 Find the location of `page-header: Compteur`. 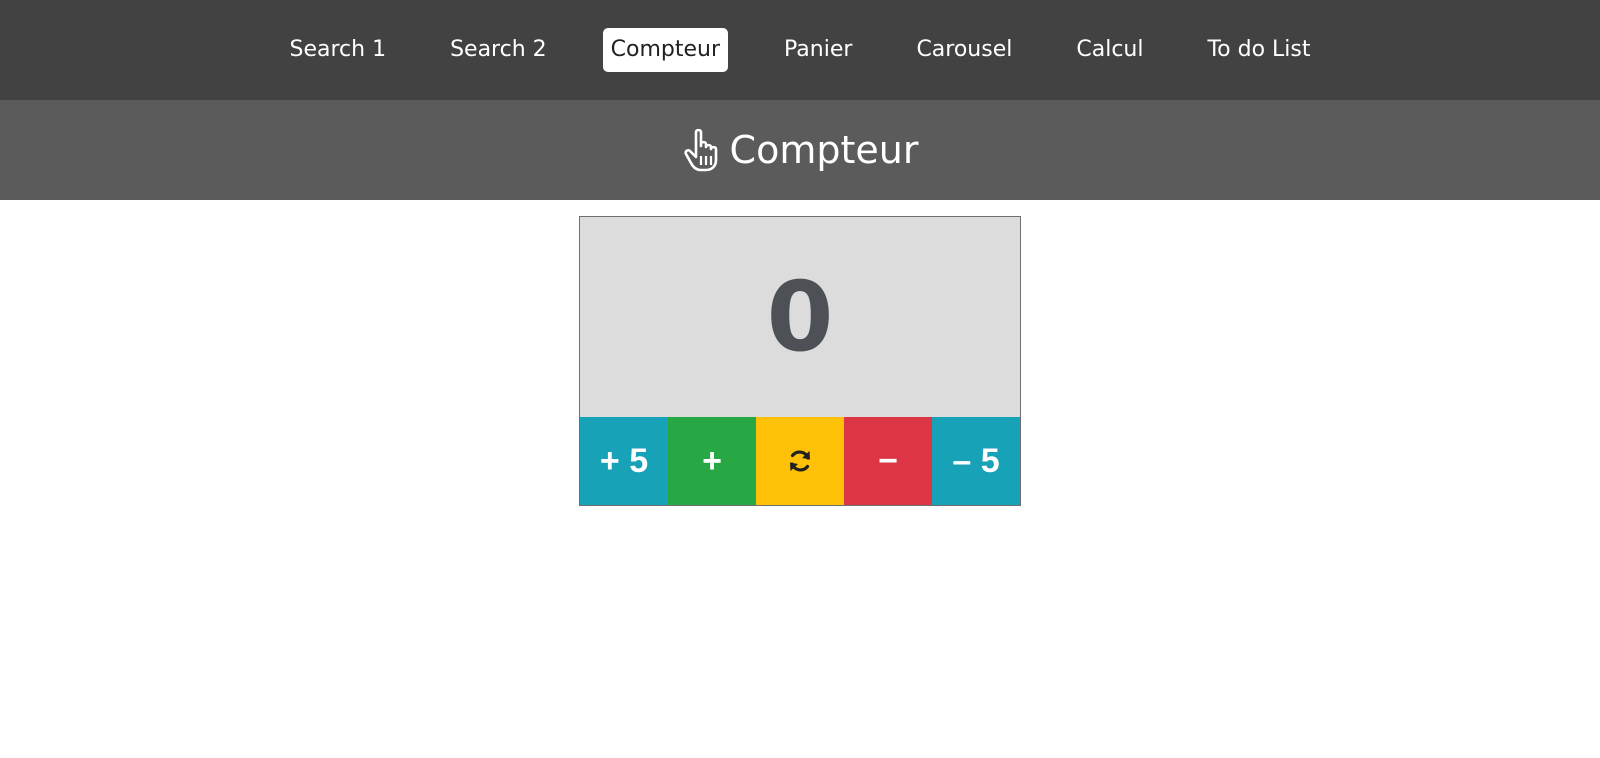

page-header: Compteur is located at coordinates (800, 150).